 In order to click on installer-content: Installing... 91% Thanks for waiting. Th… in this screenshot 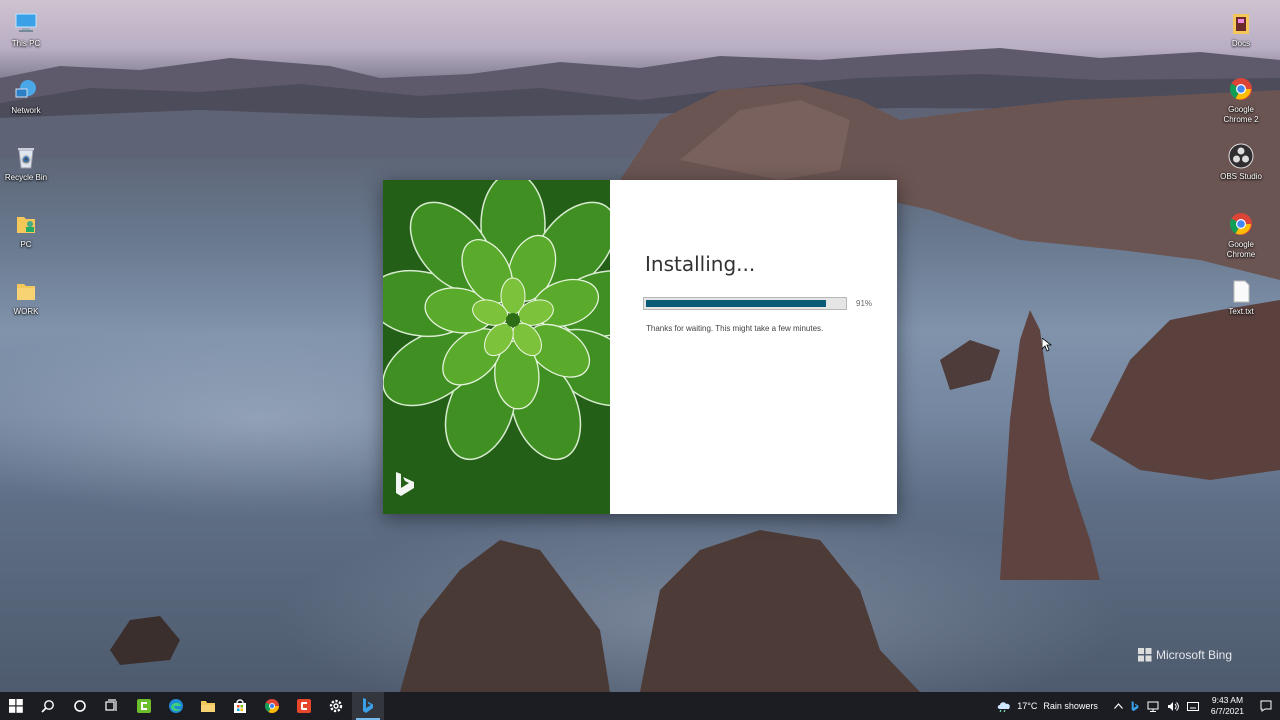, I will do `click(753, 347)`.